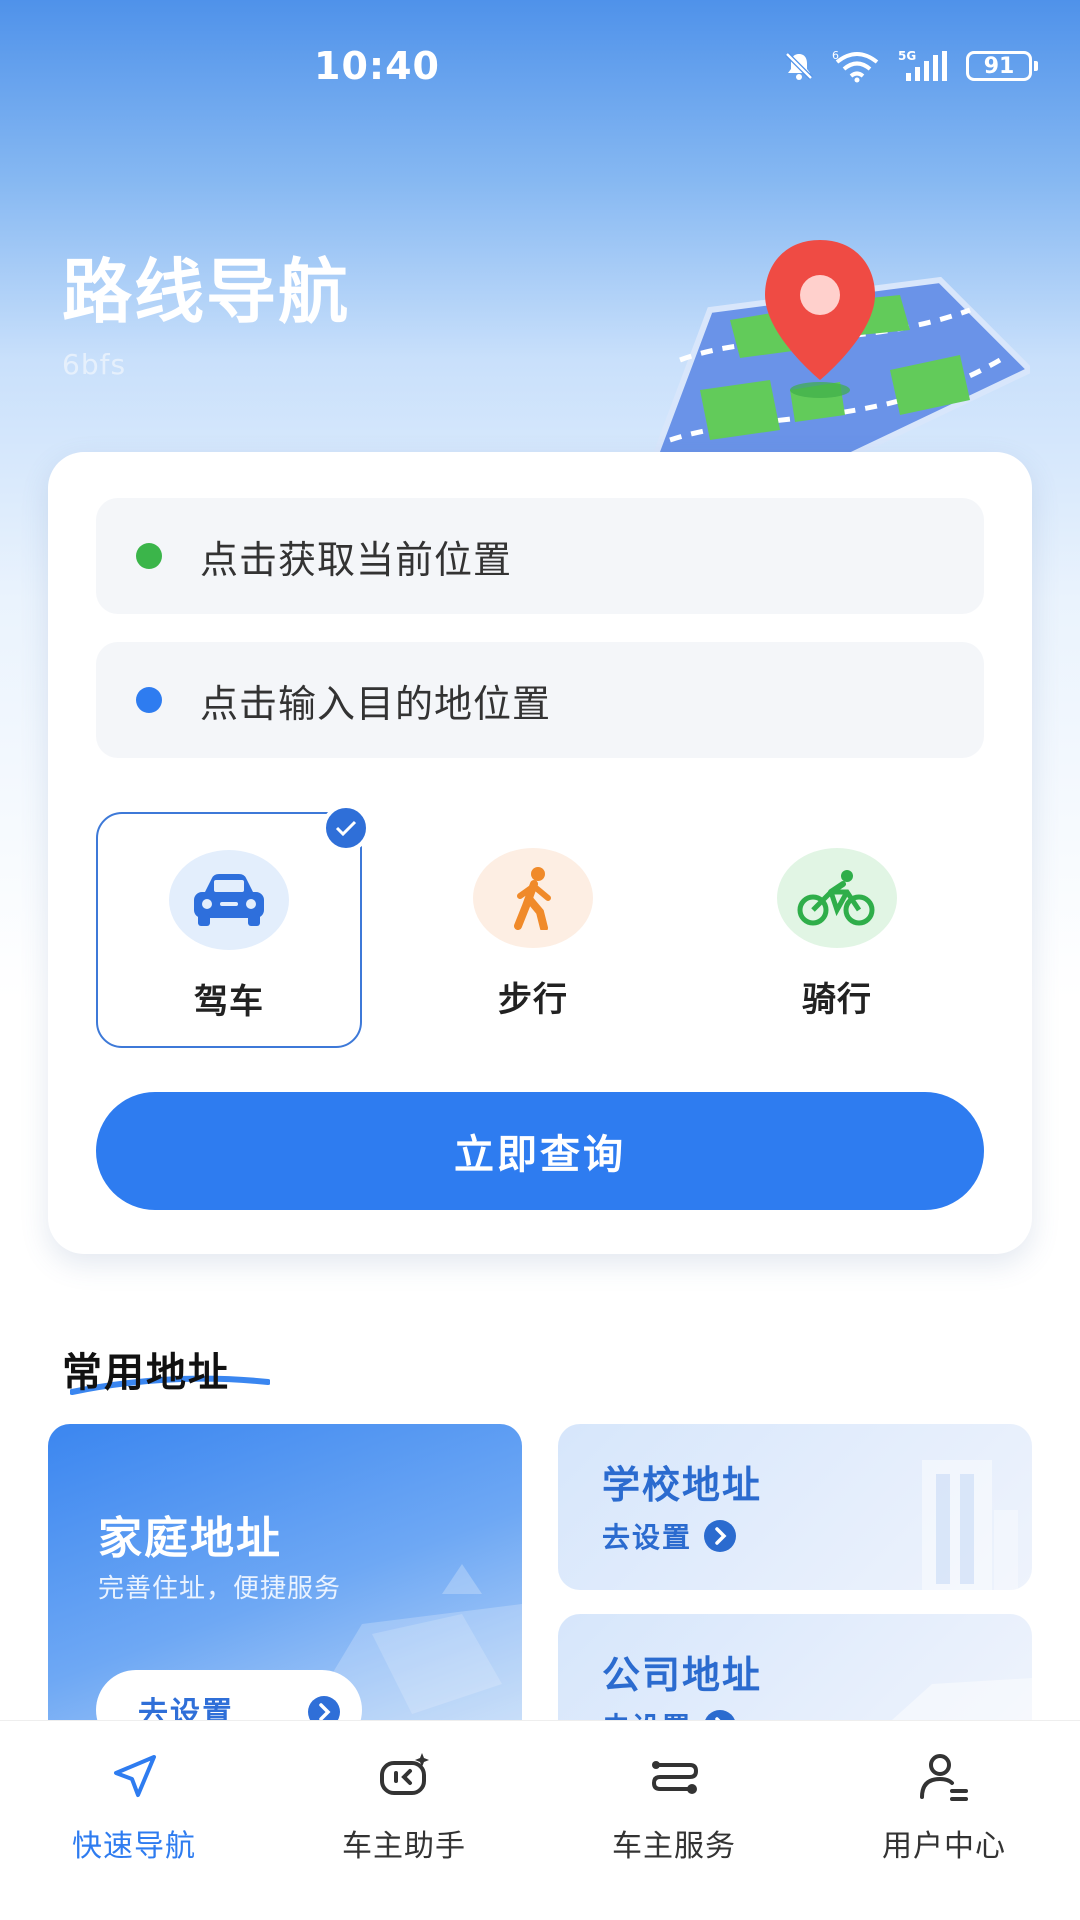 This screenshot has width=1080, height=1920. Describe the element at coordinates (134, 1809) in the screenshot. I see `tab-quick-navigation: 快速导航` at that location.